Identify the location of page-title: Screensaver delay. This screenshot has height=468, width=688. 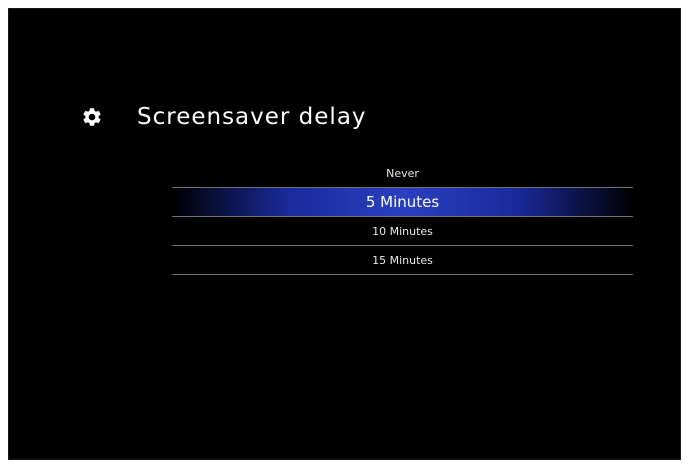
(252, 117).